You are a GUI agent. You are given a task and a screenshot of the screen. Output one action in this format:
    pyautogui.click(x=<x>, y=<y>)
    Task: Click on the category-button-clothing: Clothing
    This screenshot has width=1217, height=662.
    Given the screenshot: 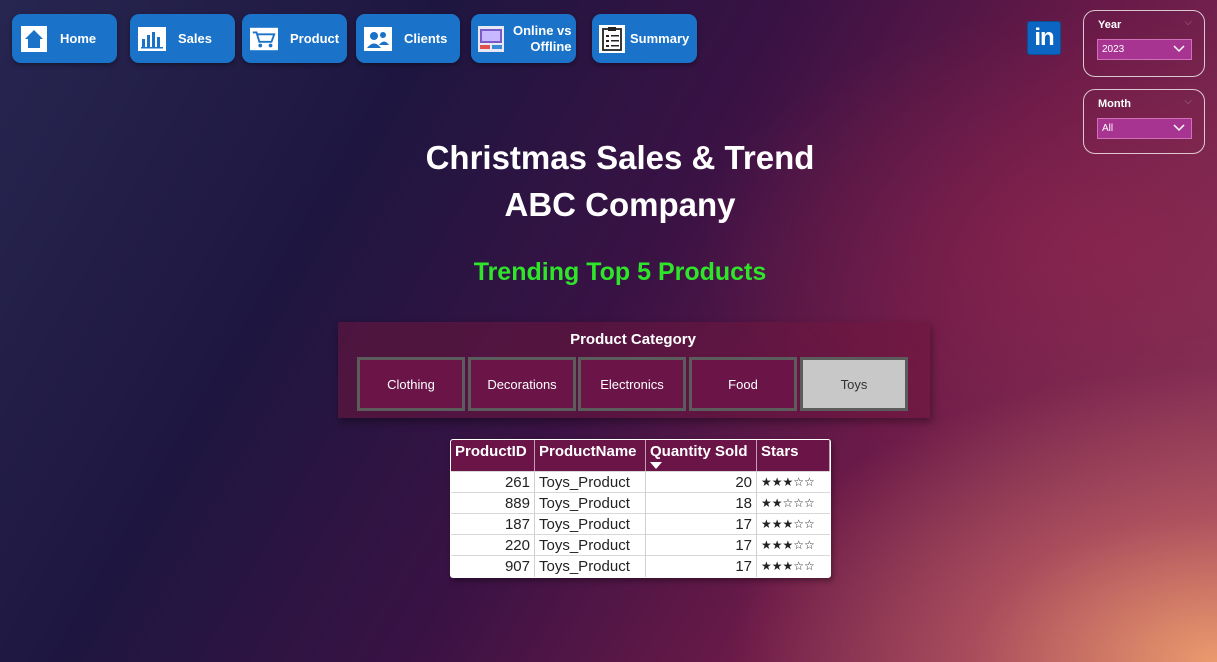 What is the action you would take?
    pyautogui.click(x=411, y=384)
    